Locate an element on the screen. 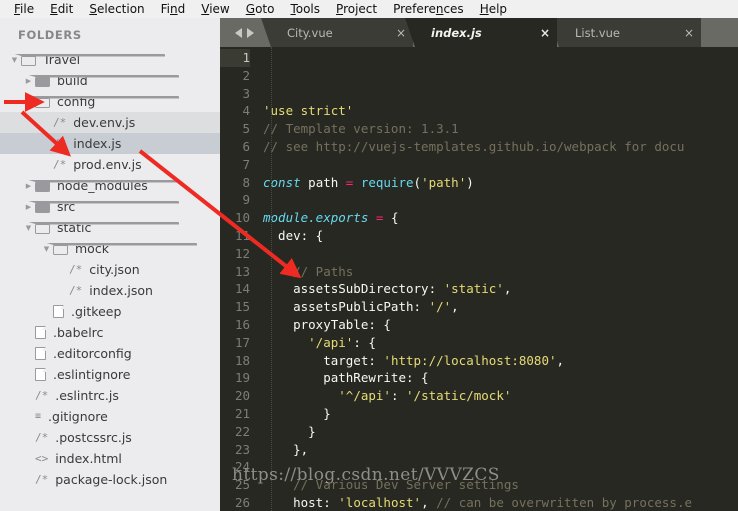  code-token: : is located at coordinates (398, 396).